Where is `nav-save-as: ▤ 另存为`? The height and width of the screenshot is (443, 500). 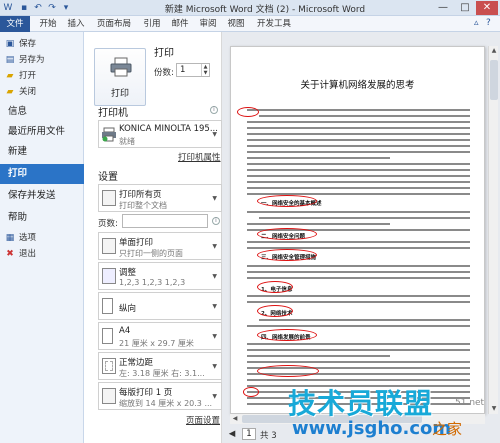
nav-save-as: ▤ 另存为 is located at coordinates (24, 60).